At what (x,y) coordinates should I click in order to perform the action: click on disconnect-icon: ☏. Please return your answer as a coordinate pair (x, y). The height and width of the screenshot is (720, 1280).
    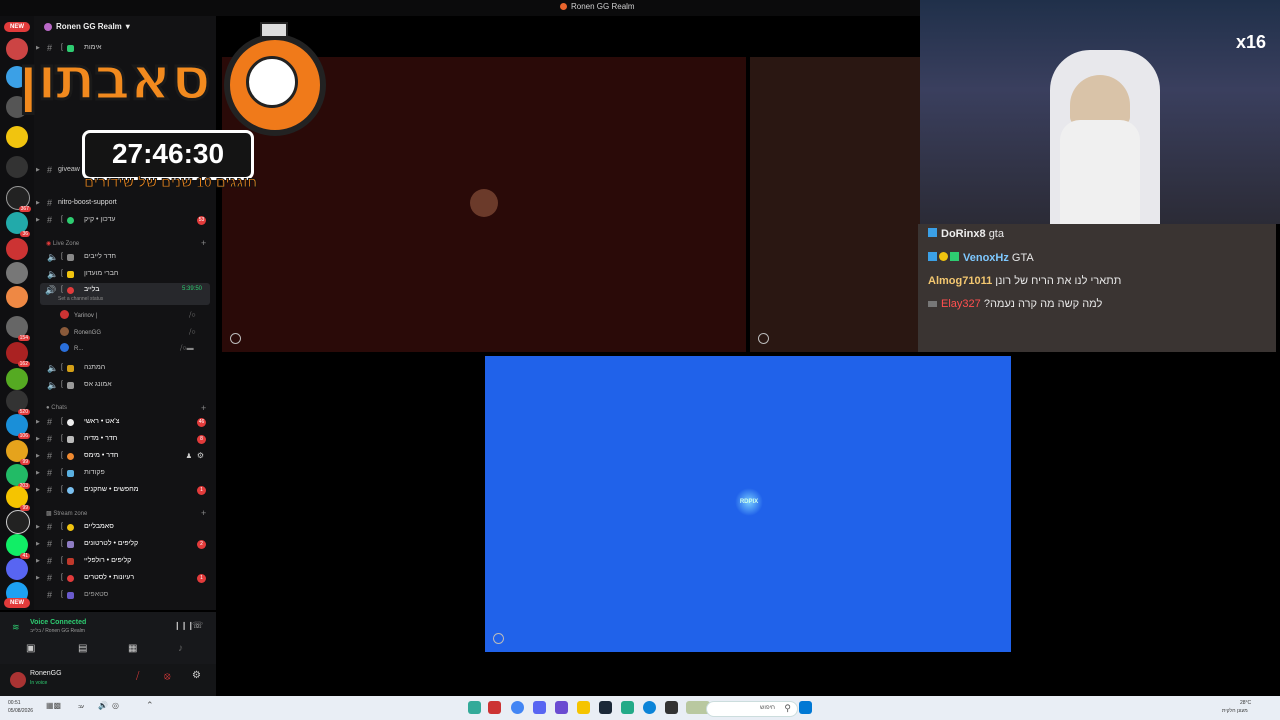
    Looking at the image, I should click on (197, 625).